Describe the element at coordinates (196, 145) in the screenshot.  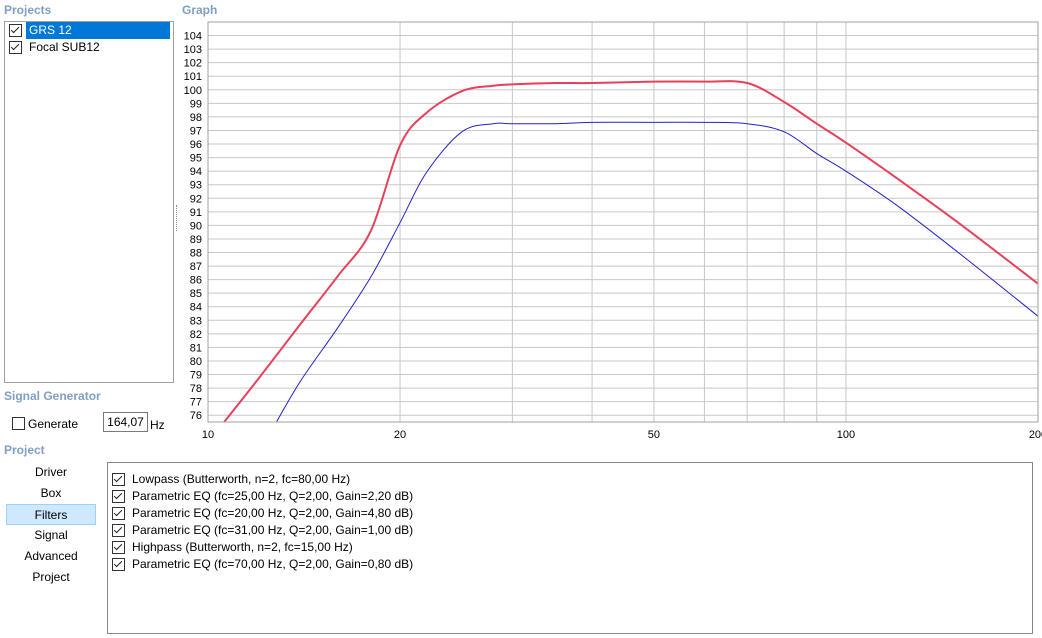
I see `y-tick-label: 96` at that location.